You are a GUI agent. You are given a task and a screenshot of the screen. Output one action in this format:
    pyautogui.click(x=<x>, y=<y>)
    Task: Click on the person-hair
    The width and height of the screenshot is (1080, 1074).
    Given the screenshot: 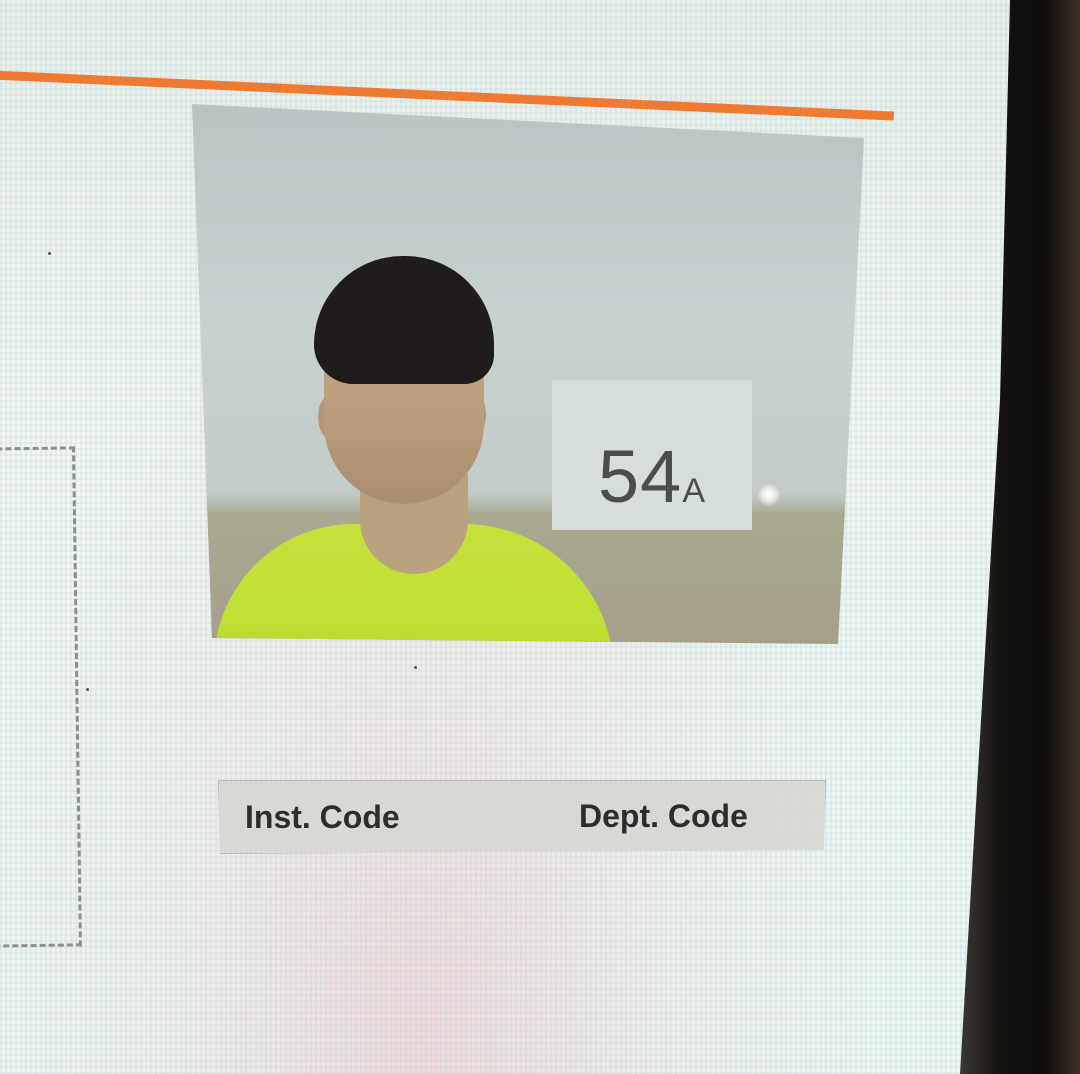 What is the action you would take?
    pyautogui.click(x=404, y=320)
    